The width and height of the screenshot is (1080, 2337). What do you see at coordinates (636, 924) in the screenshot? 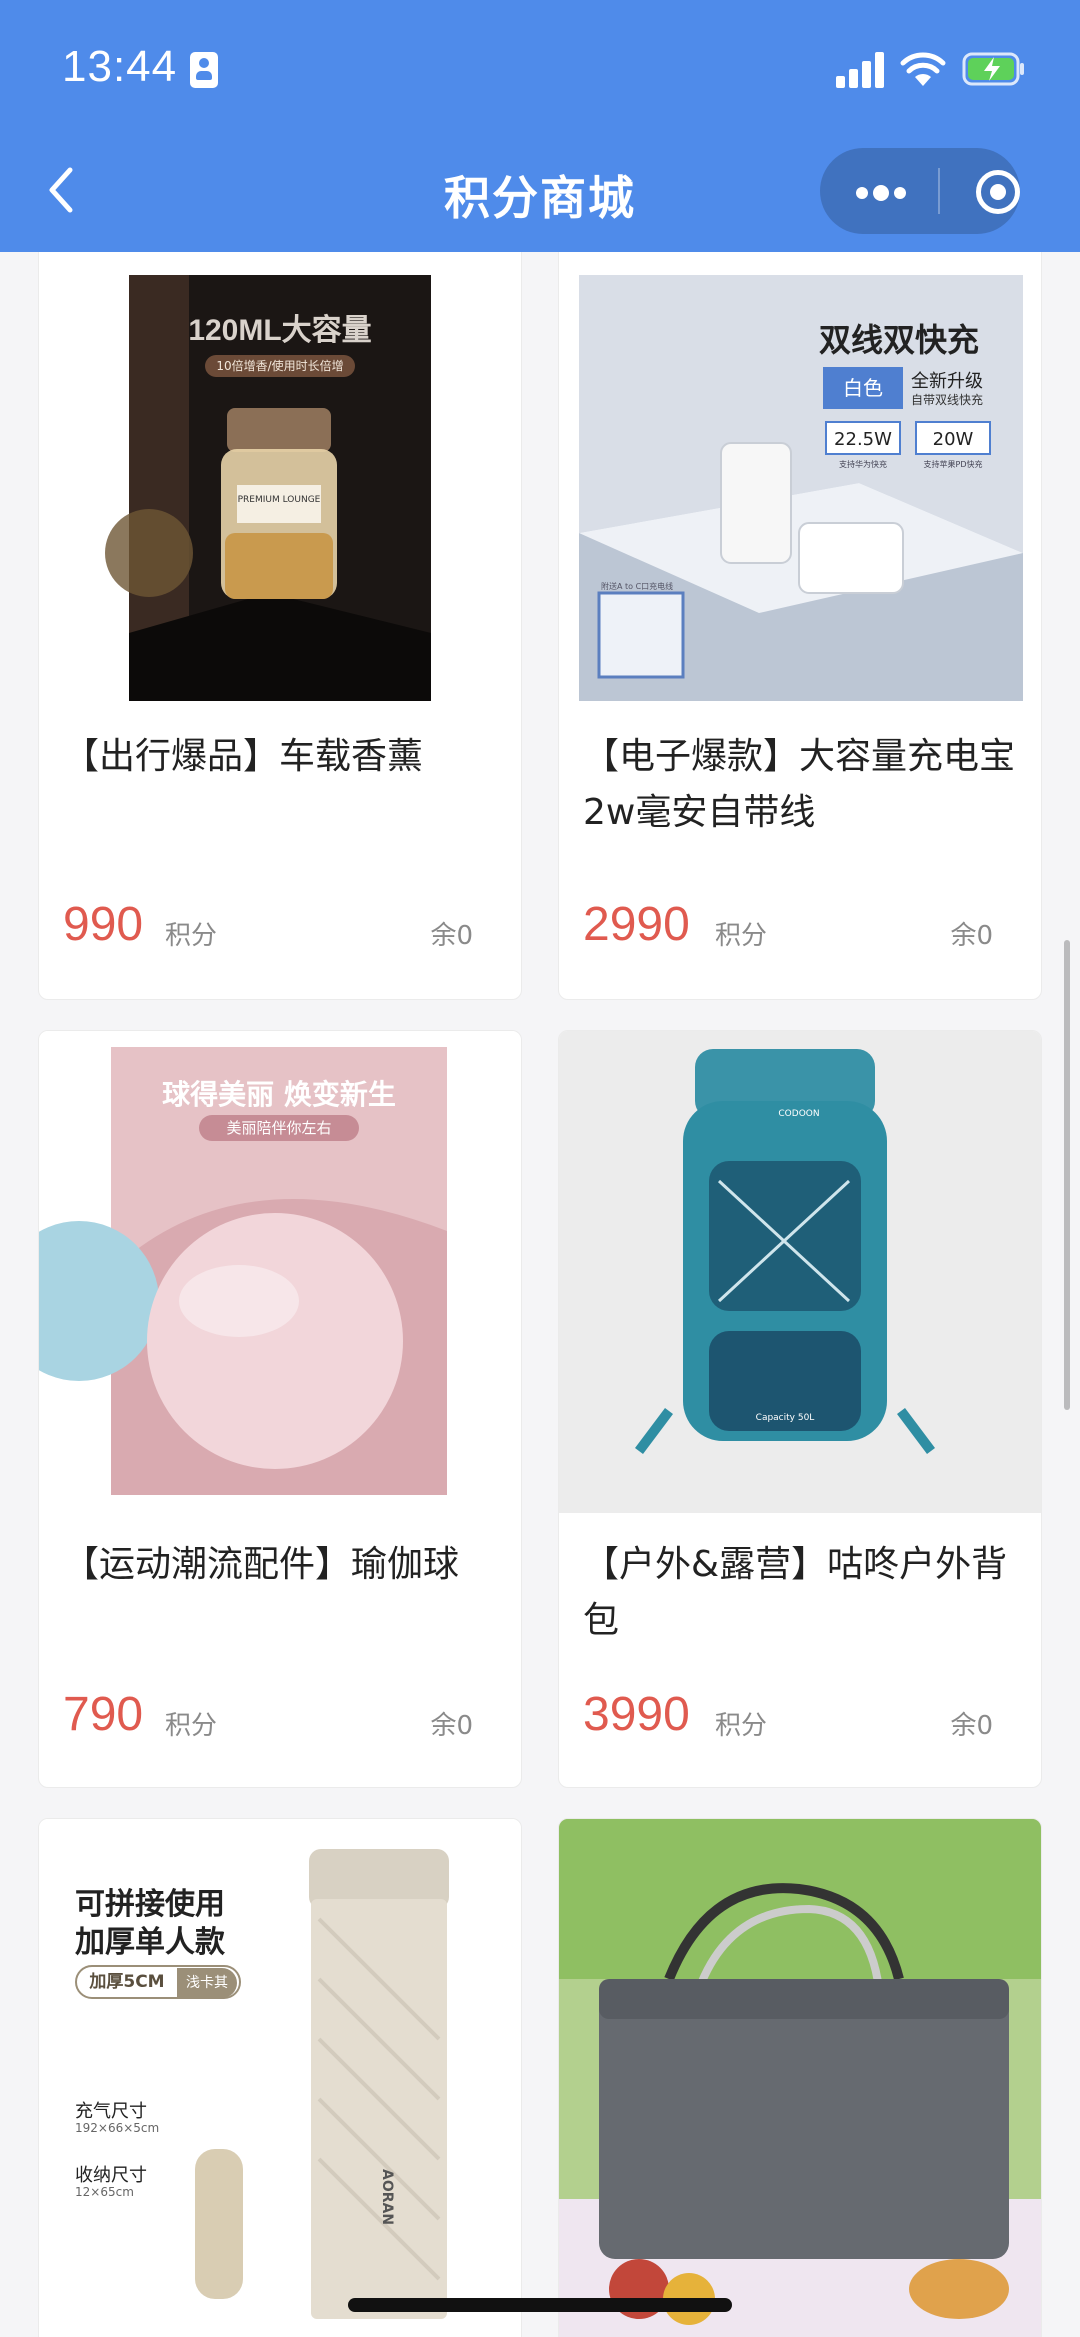
I see `product-price: 2990` at bounding box center [636, 924].